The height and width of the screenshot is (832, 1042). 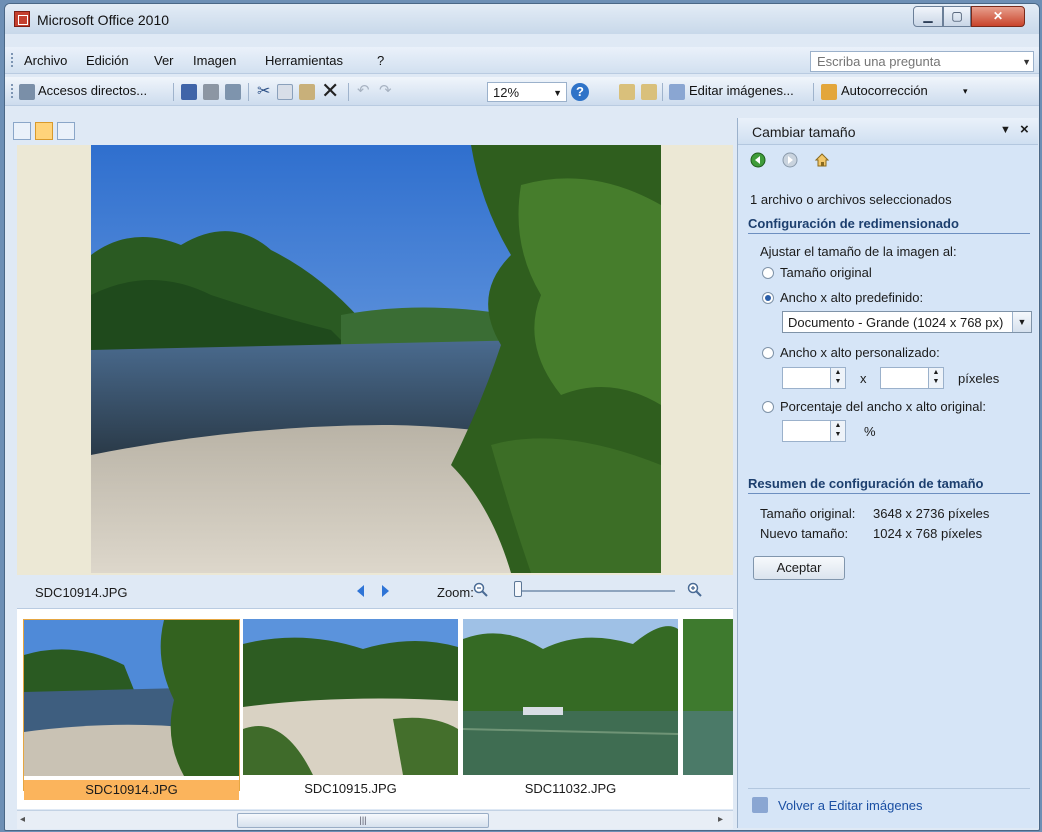 What do you see at coordinates (22, 19) in the screenshot?
I see `office-app-icon` at bounding box center [22, 19].